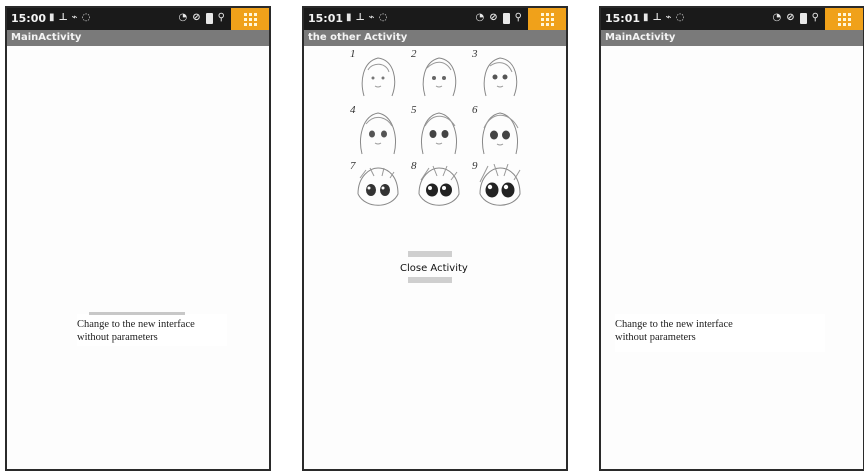  What do you see at coordinates (374, 76) in the screenshot?
I see `sketch-image: 1` at bounding box center [374, 76].